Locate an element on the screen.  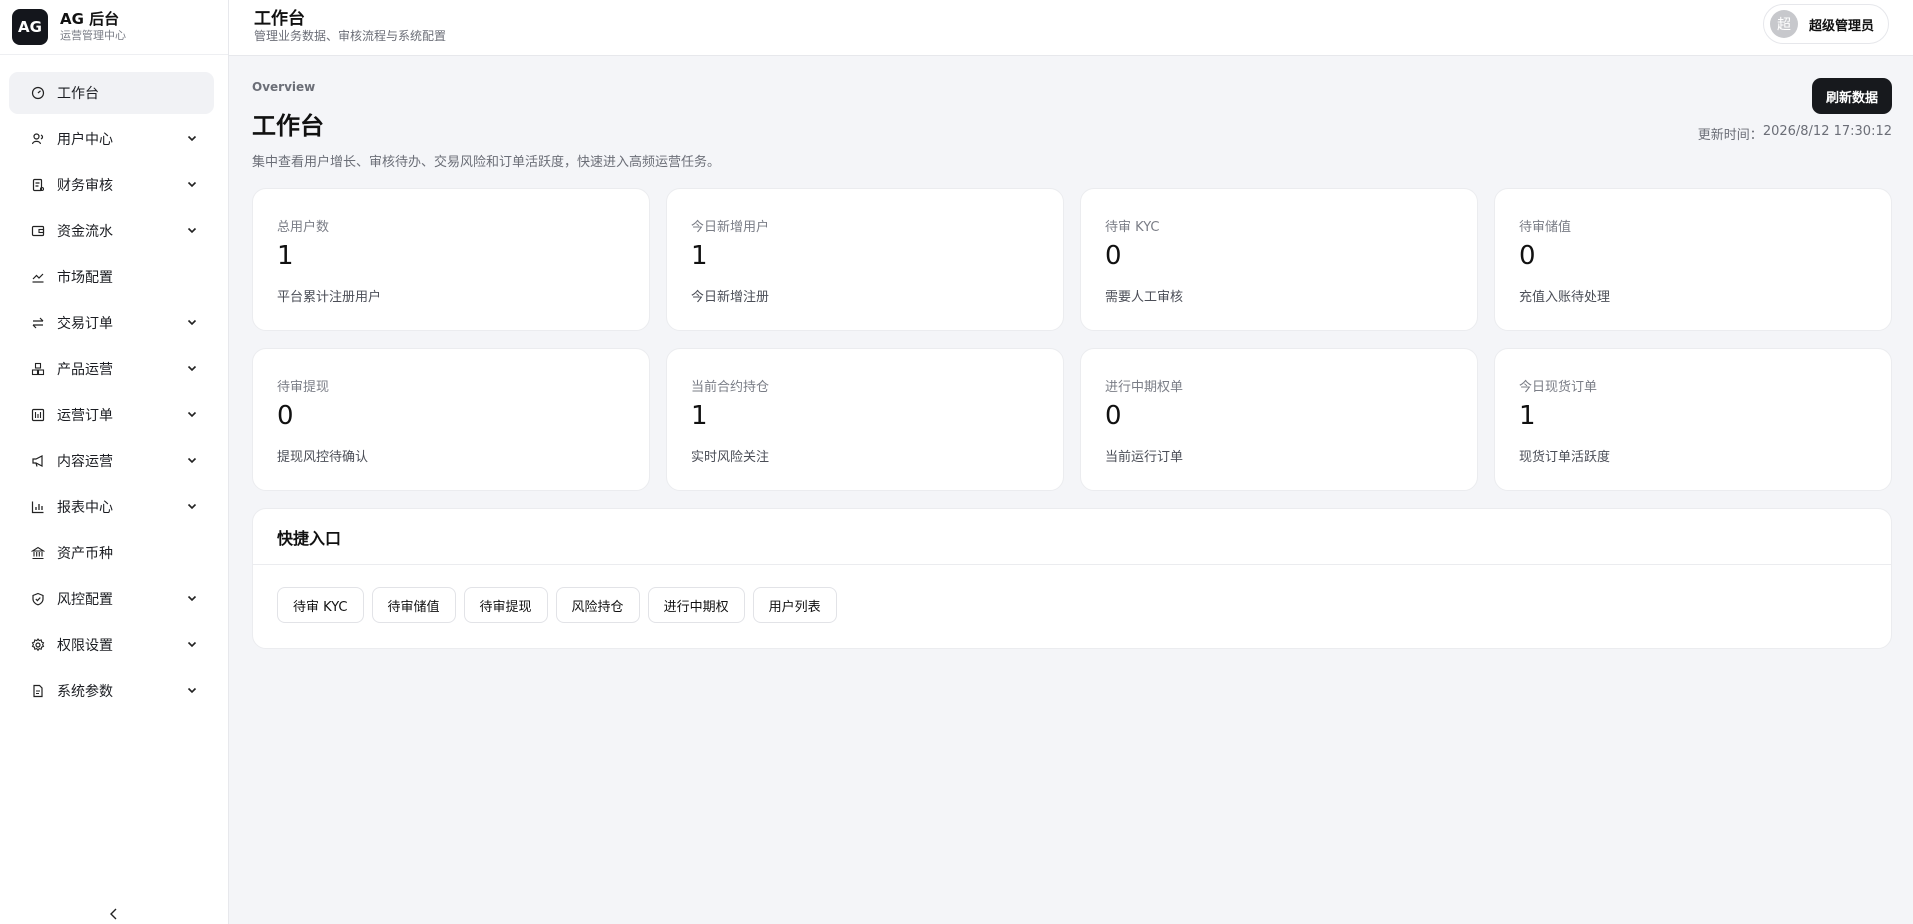
shield-icon is located at coordinates (38, 599).